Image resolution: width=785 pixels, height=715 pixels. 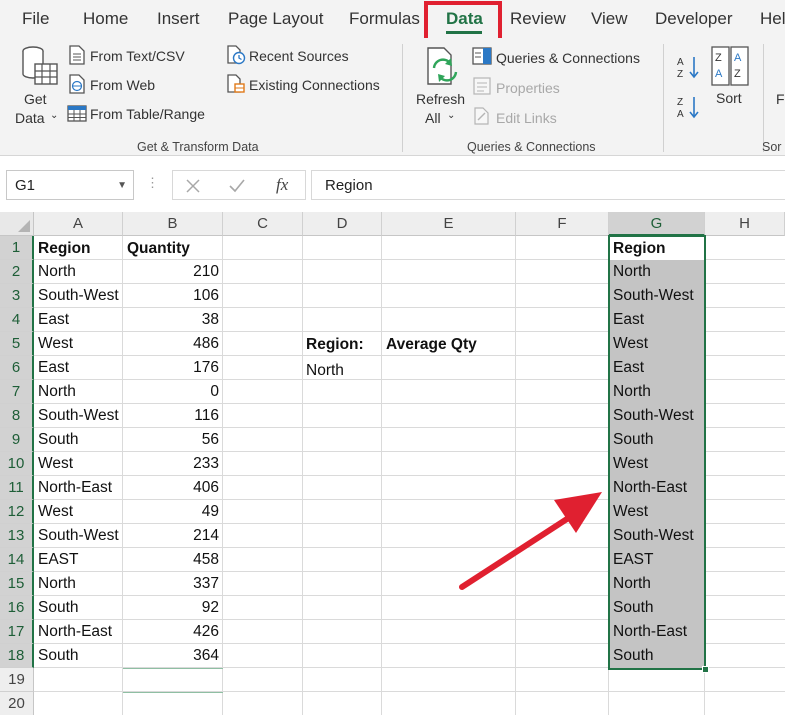 What do you see at coordinates (275, 19) in the screenshot?
I see `tab-page-layout: Page Layout` at bounding box center [275, 19].